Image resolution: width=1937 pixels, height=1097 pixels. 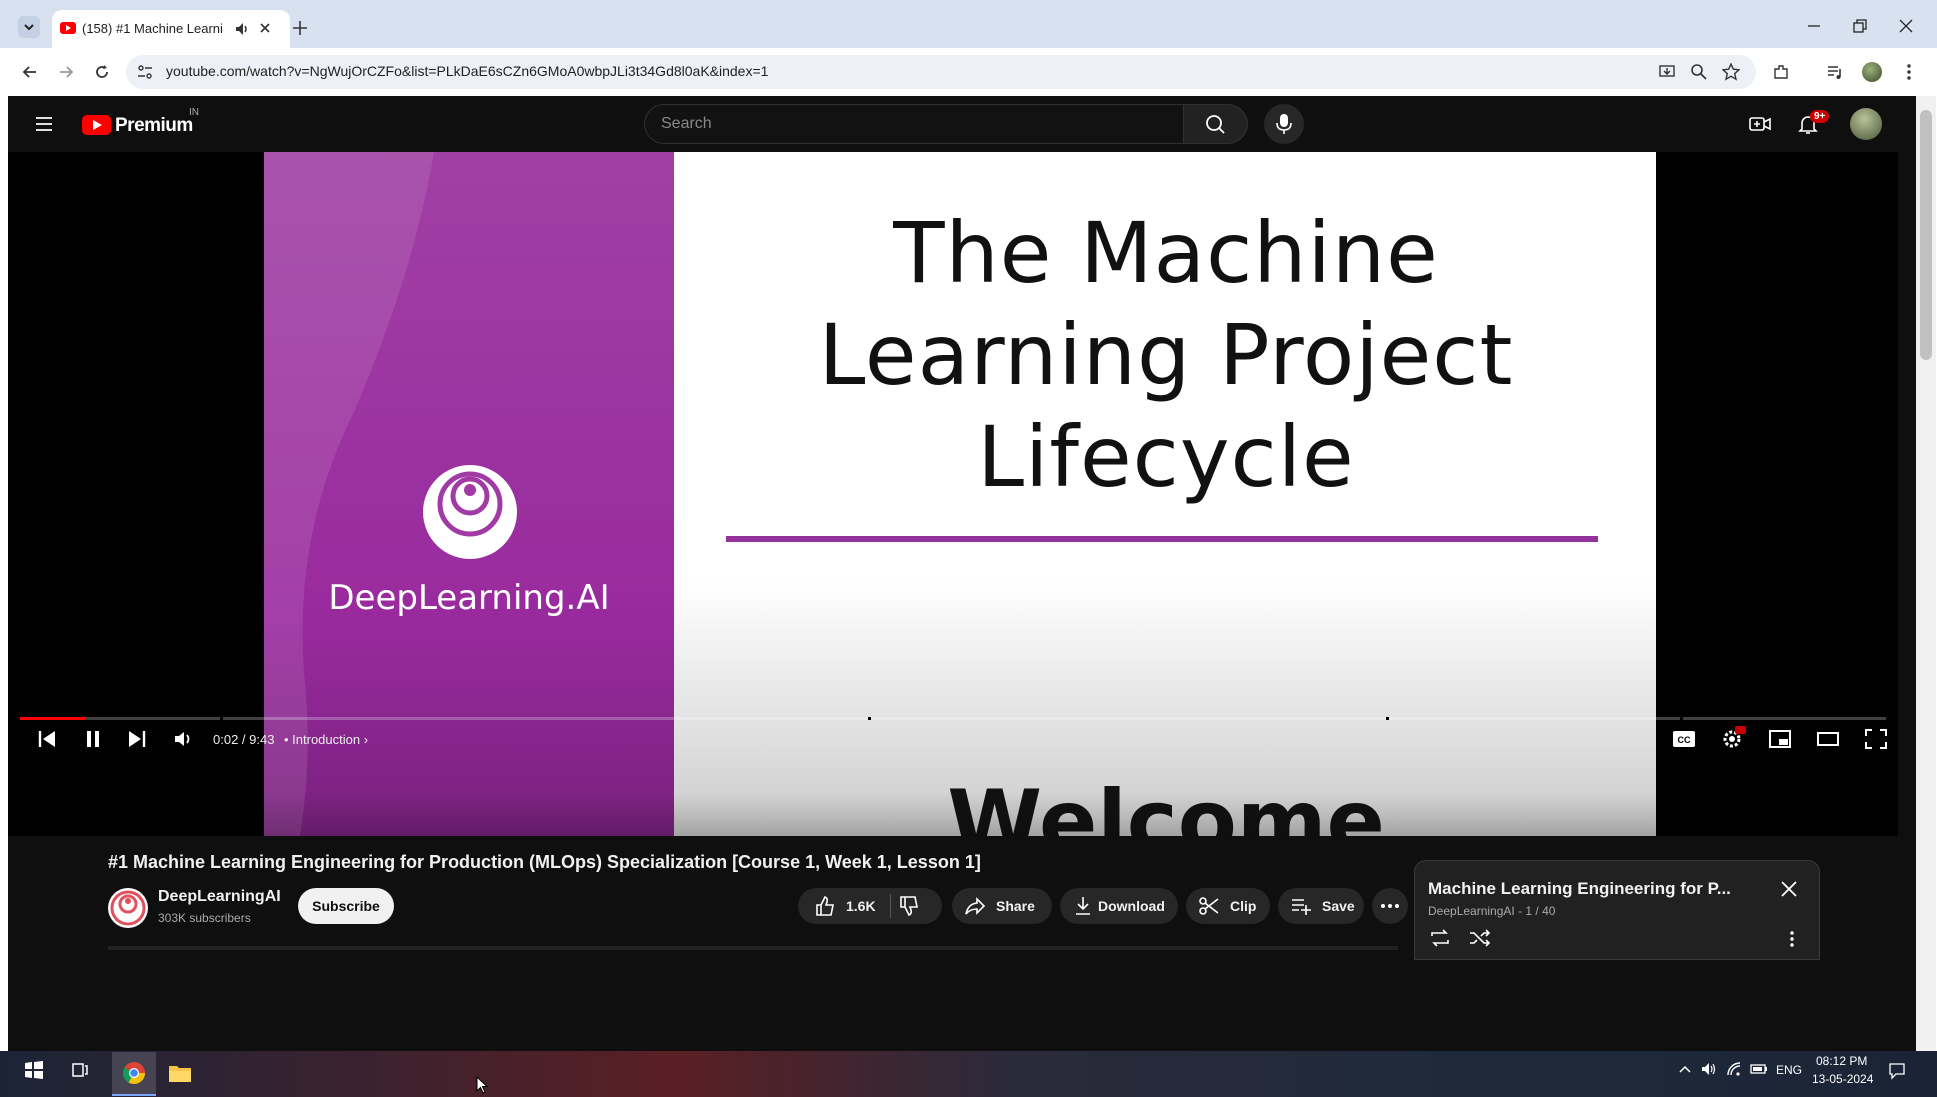 I want to click on chapter-title-button: • Introduction ›, so click(x=326, y=739).